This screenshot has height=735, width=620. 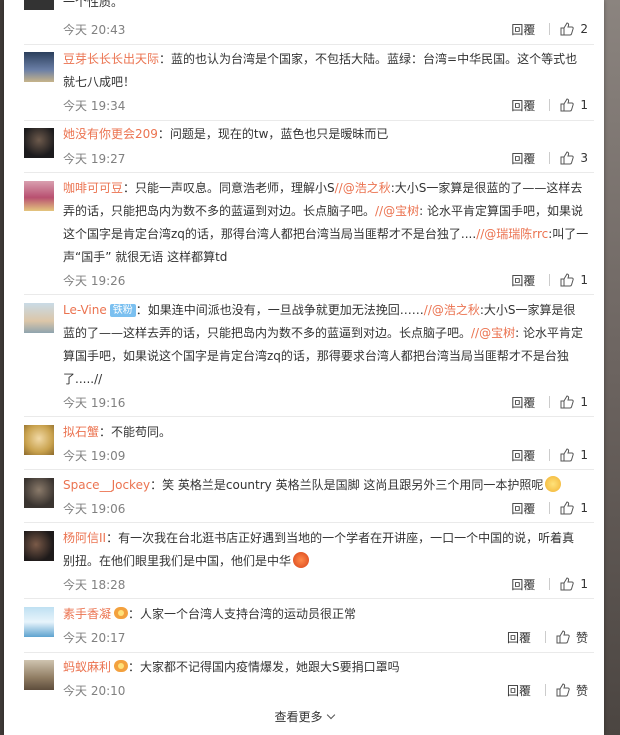 I want to click on comment-meta: 今天 20:10 回覆 赞, so click(x=325, y=690).